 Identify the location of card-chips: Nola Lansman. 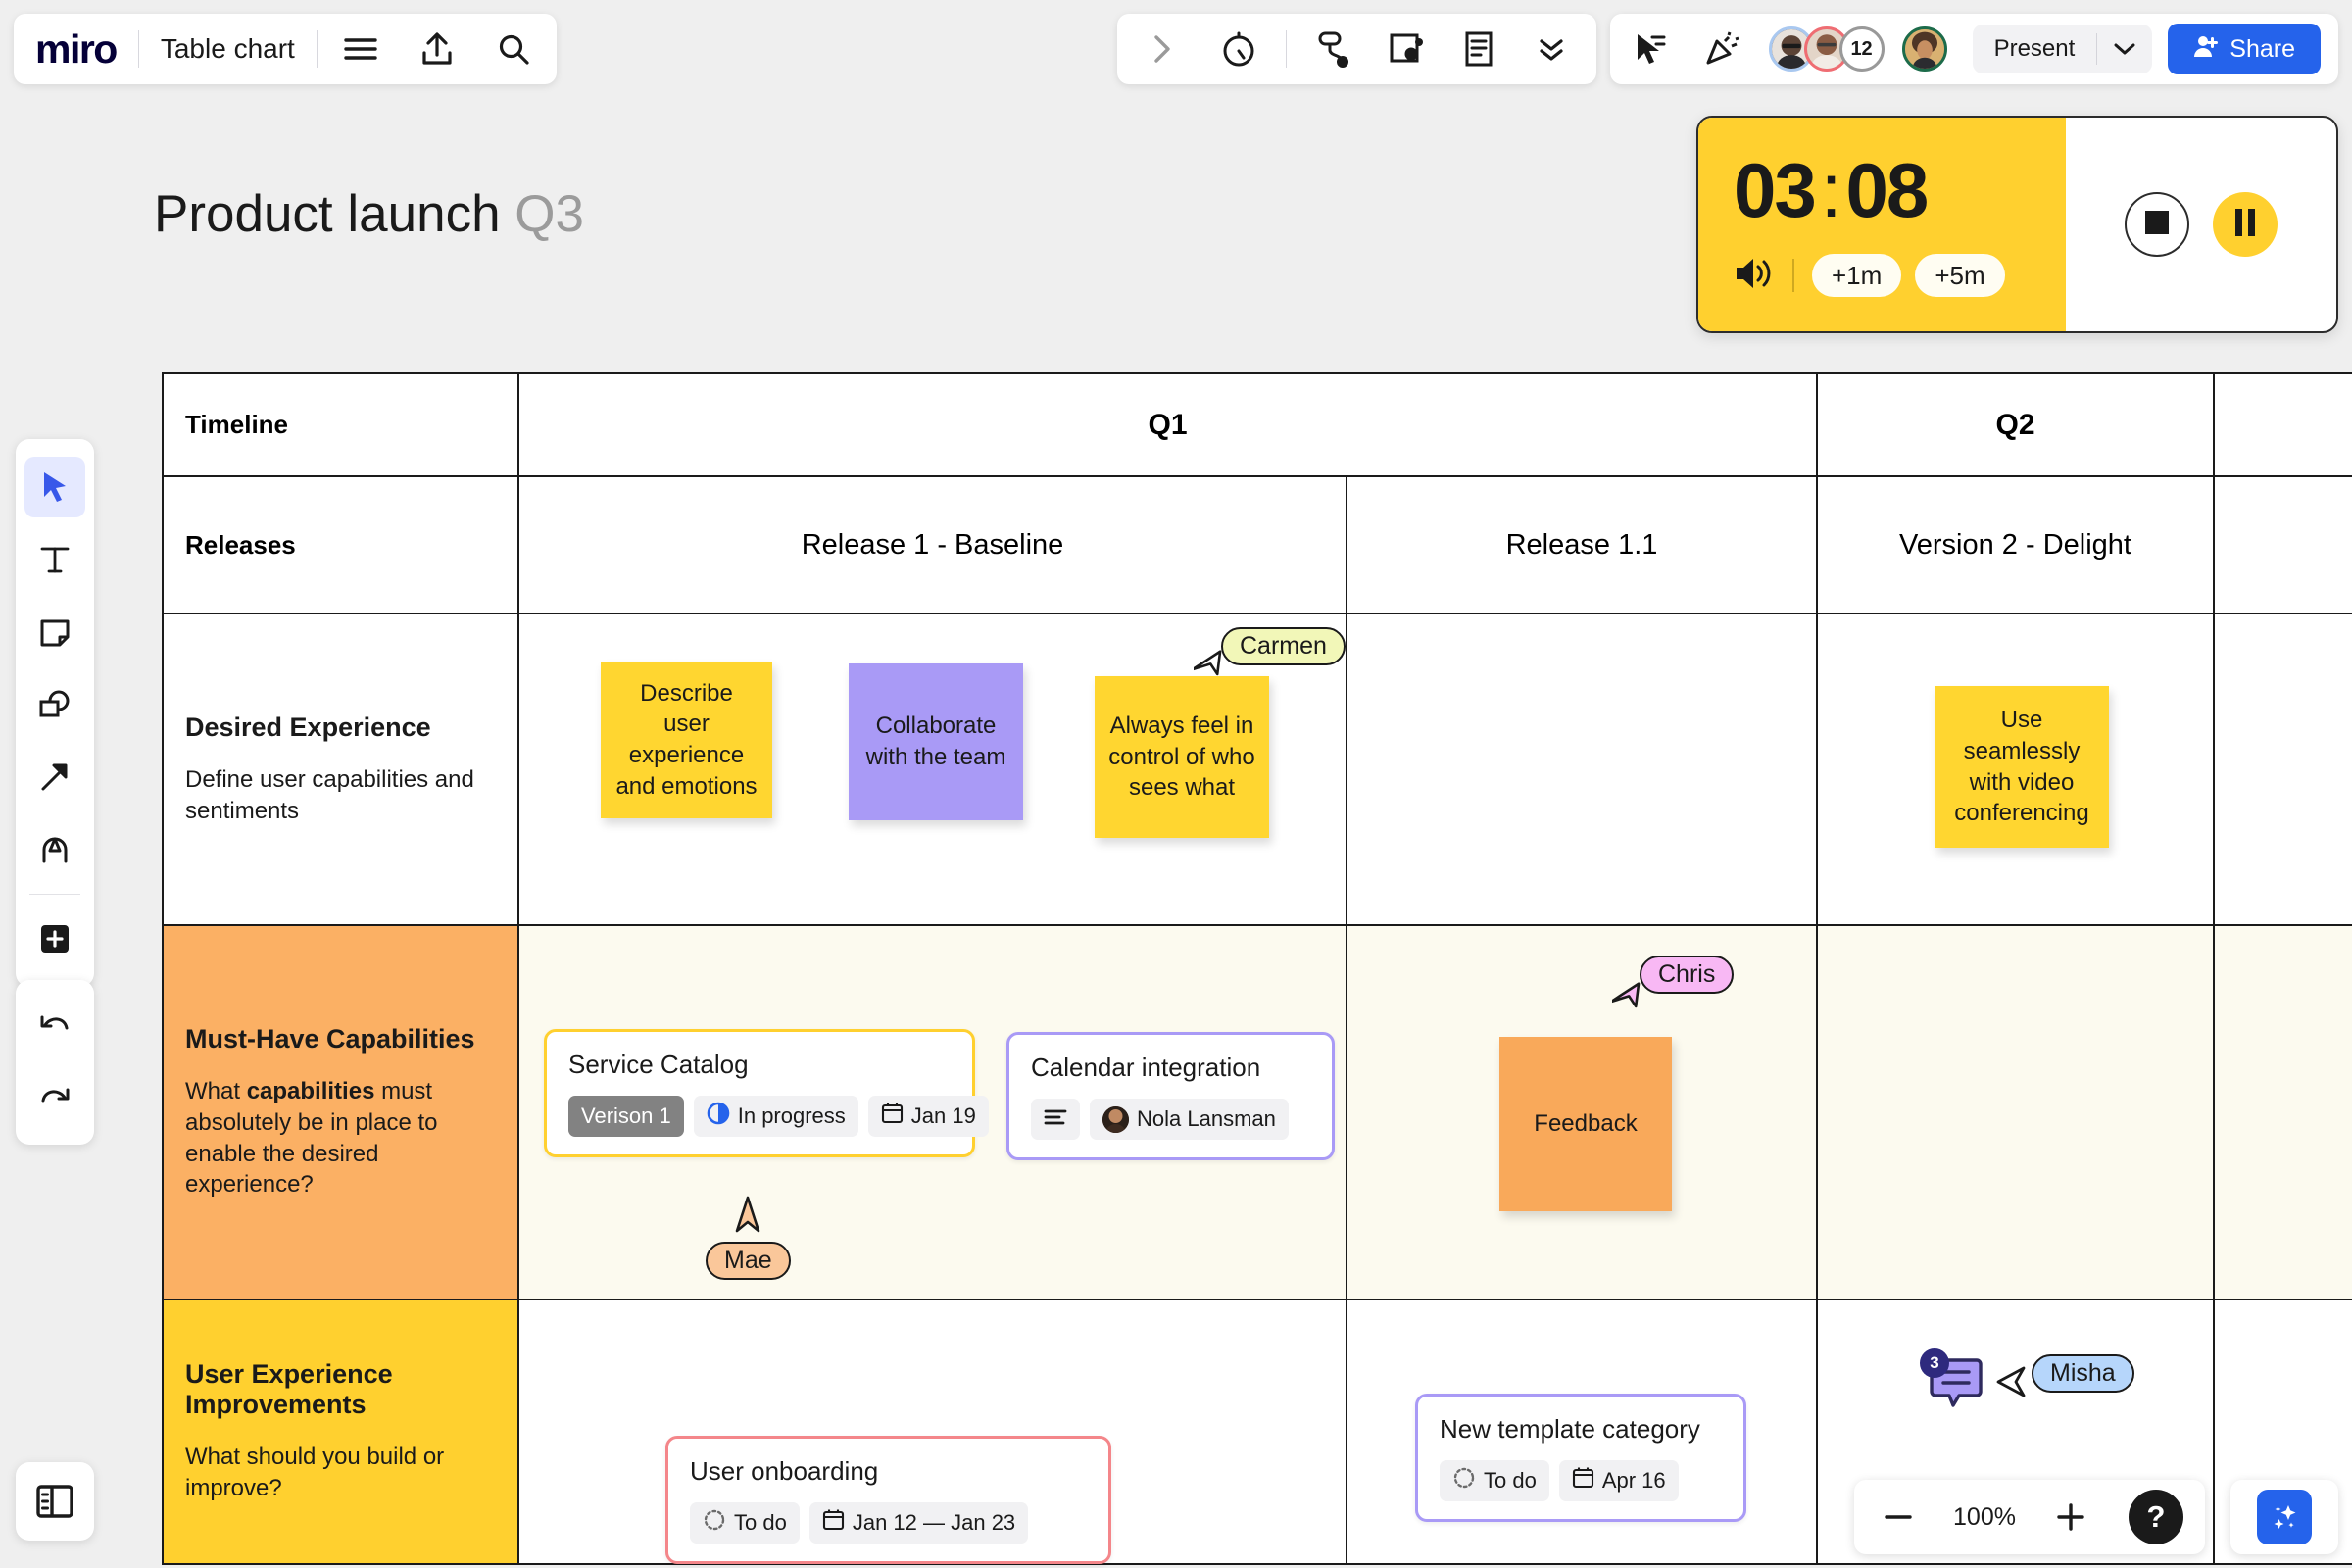
(1171, 1119).